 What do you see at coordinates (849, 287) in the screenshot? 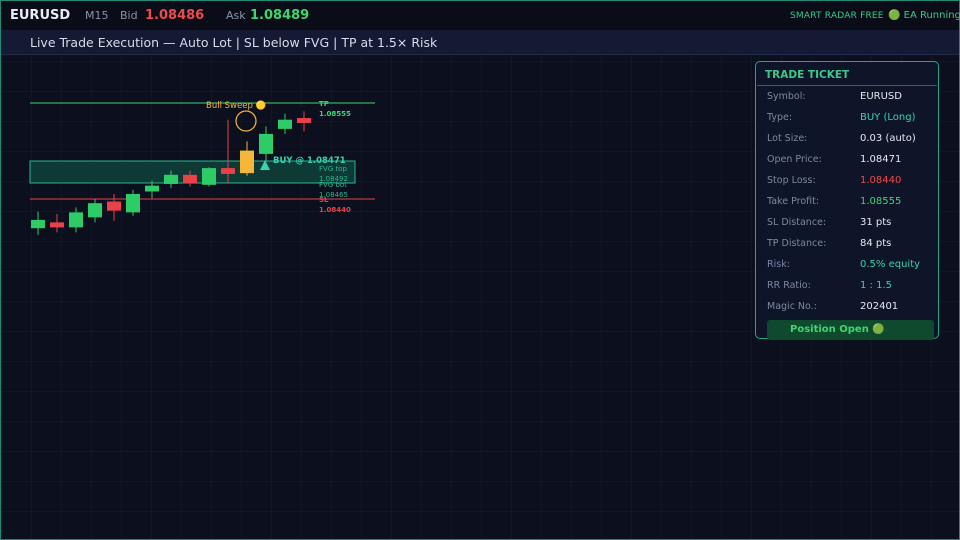
I see `ticket-row: RR Ratio: 1 : 1.5` at bounding box center [849, 287].